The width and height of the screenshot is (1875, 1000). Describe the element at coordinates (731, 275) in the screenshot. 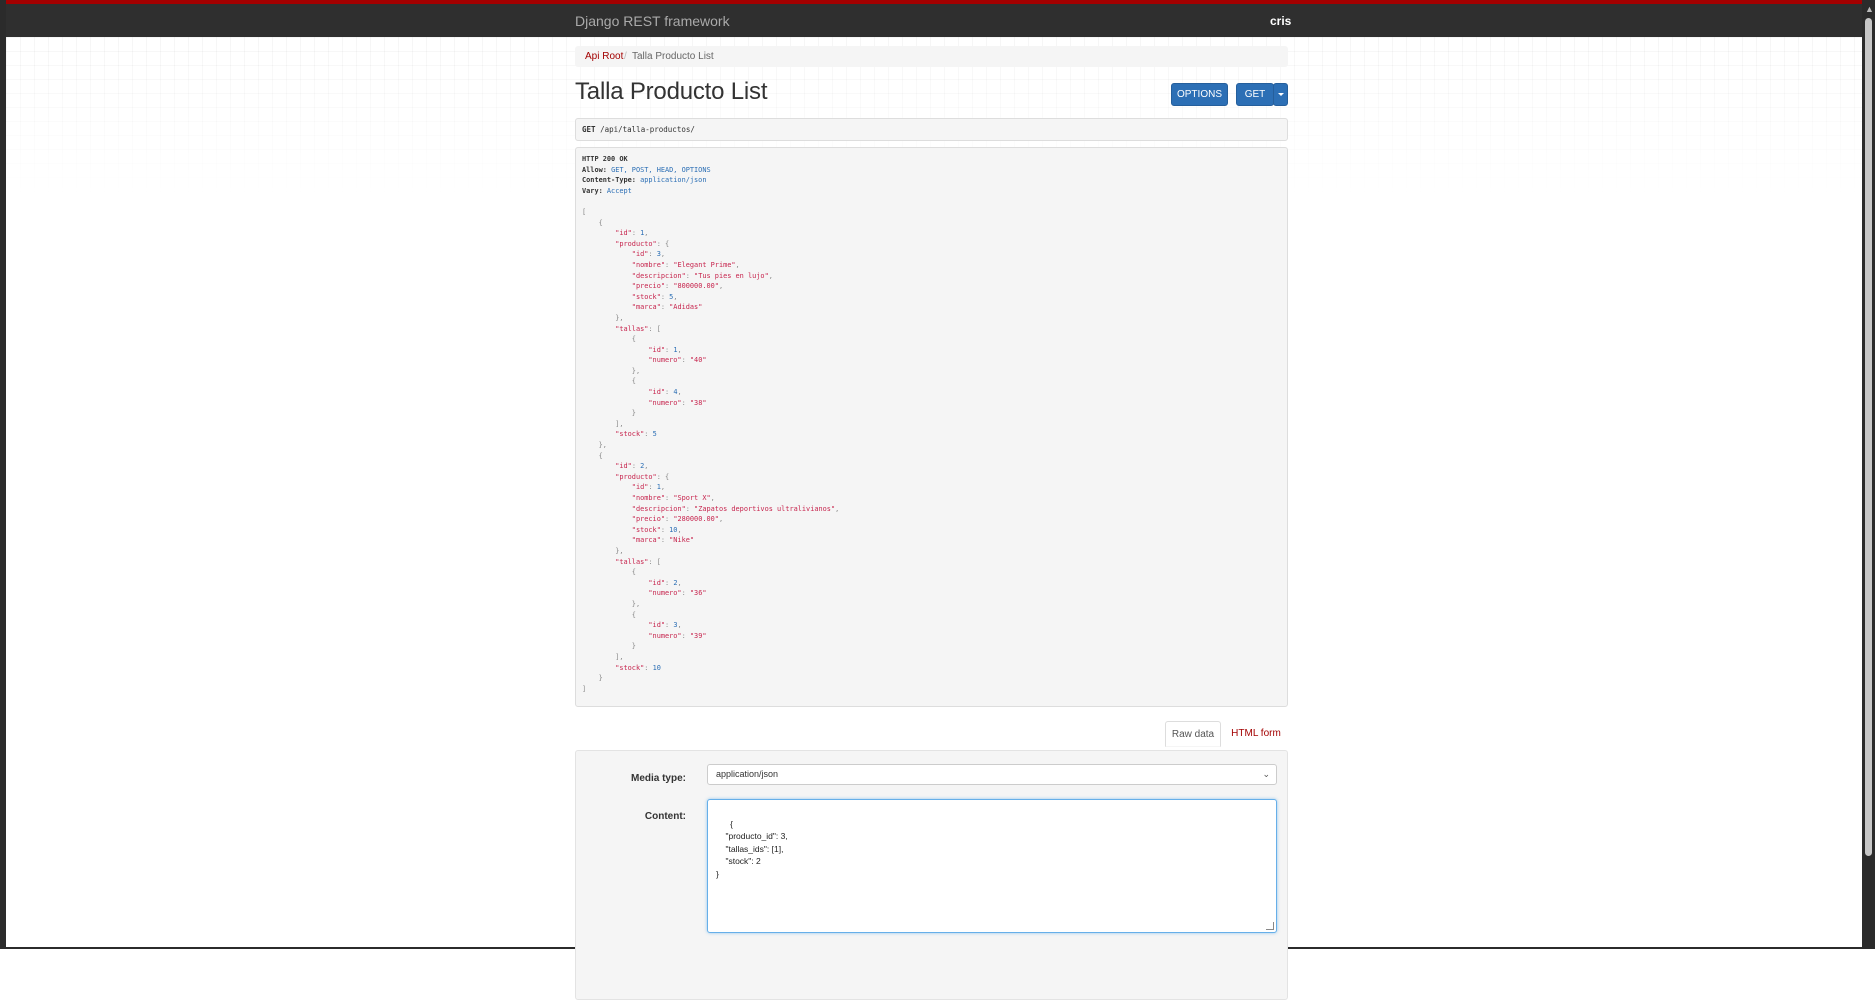

I see `json-string: "Tus pies en lujo"` at that location.